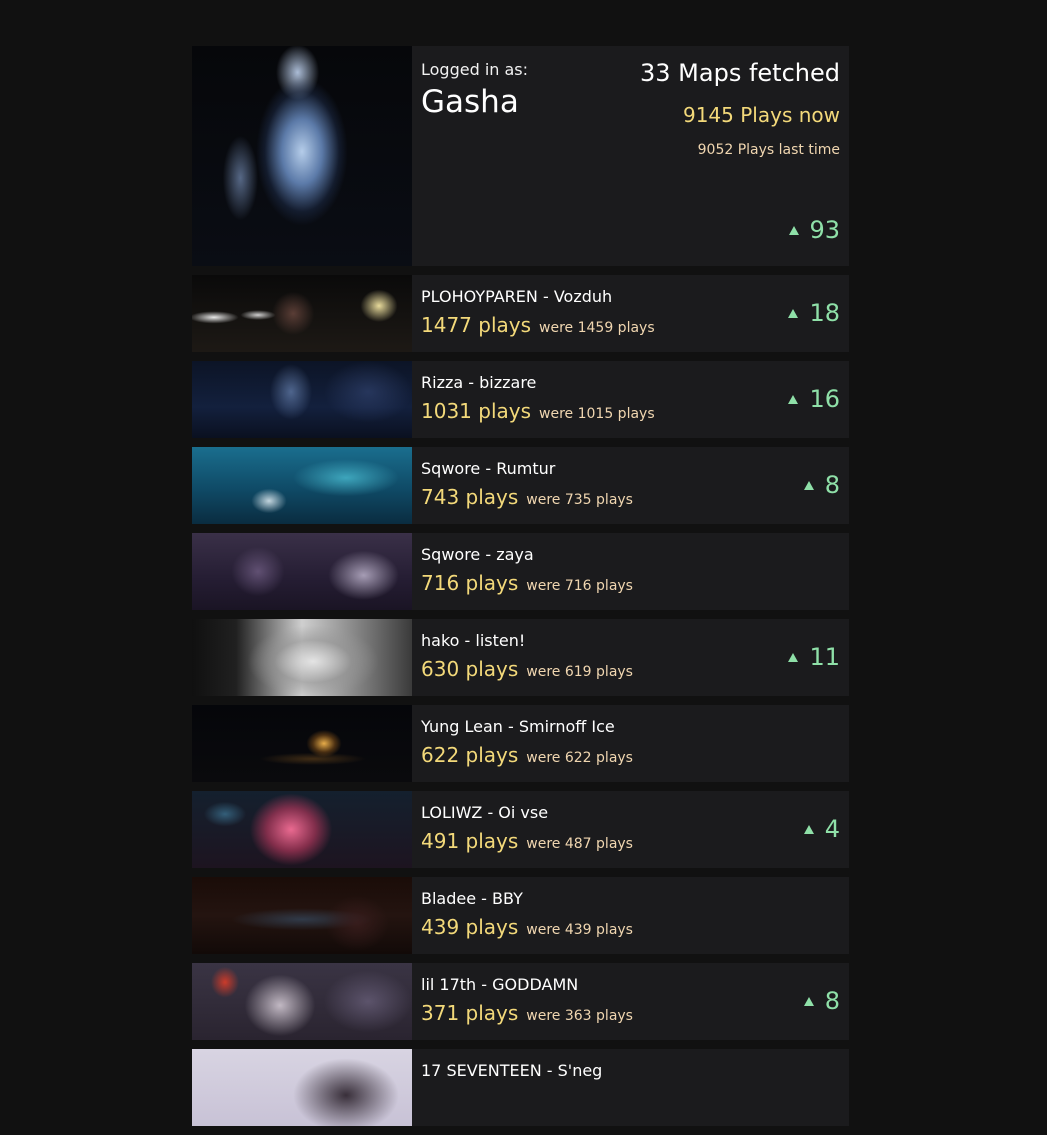  Describe the element at coordinates (470, 583) in the screenshot. I see `plays-count: 716 plays` at that location.